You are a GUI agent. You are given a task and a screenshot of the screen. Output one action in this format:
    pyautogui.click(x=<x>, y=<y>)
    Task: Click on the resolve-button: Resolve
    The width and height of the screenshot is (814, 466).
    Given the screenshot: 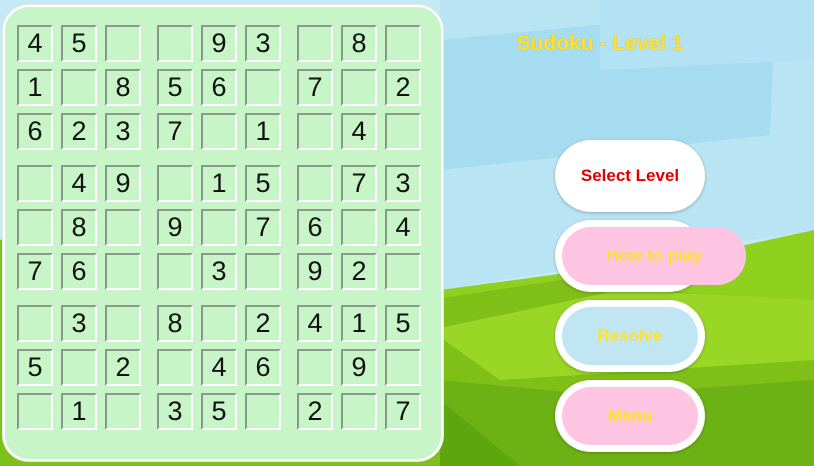 What is the action you would take?
    pyautogui.click(x=630, y=336)
    